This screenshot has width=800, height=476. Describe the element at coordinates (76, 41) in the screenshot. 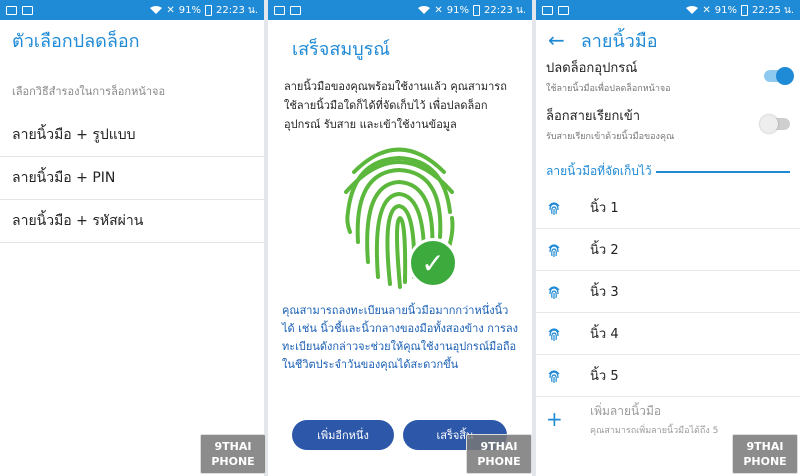

I see `page-title: ตัวเลือกปลดล็อก` at that location.